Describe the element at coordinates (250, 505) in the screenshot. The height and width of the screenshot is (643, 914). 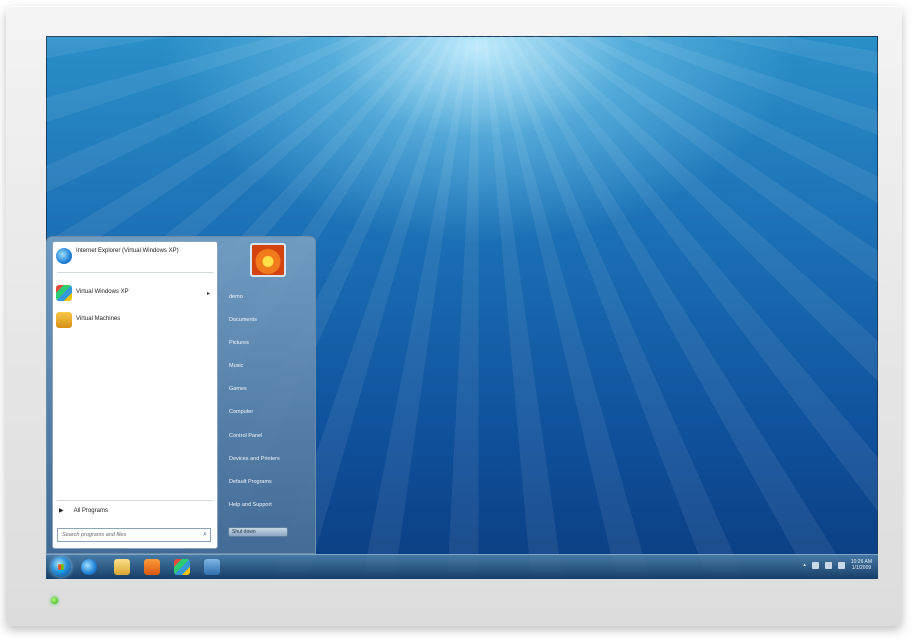
I see `menu-item-help-and-support: Help and Support` at that location.